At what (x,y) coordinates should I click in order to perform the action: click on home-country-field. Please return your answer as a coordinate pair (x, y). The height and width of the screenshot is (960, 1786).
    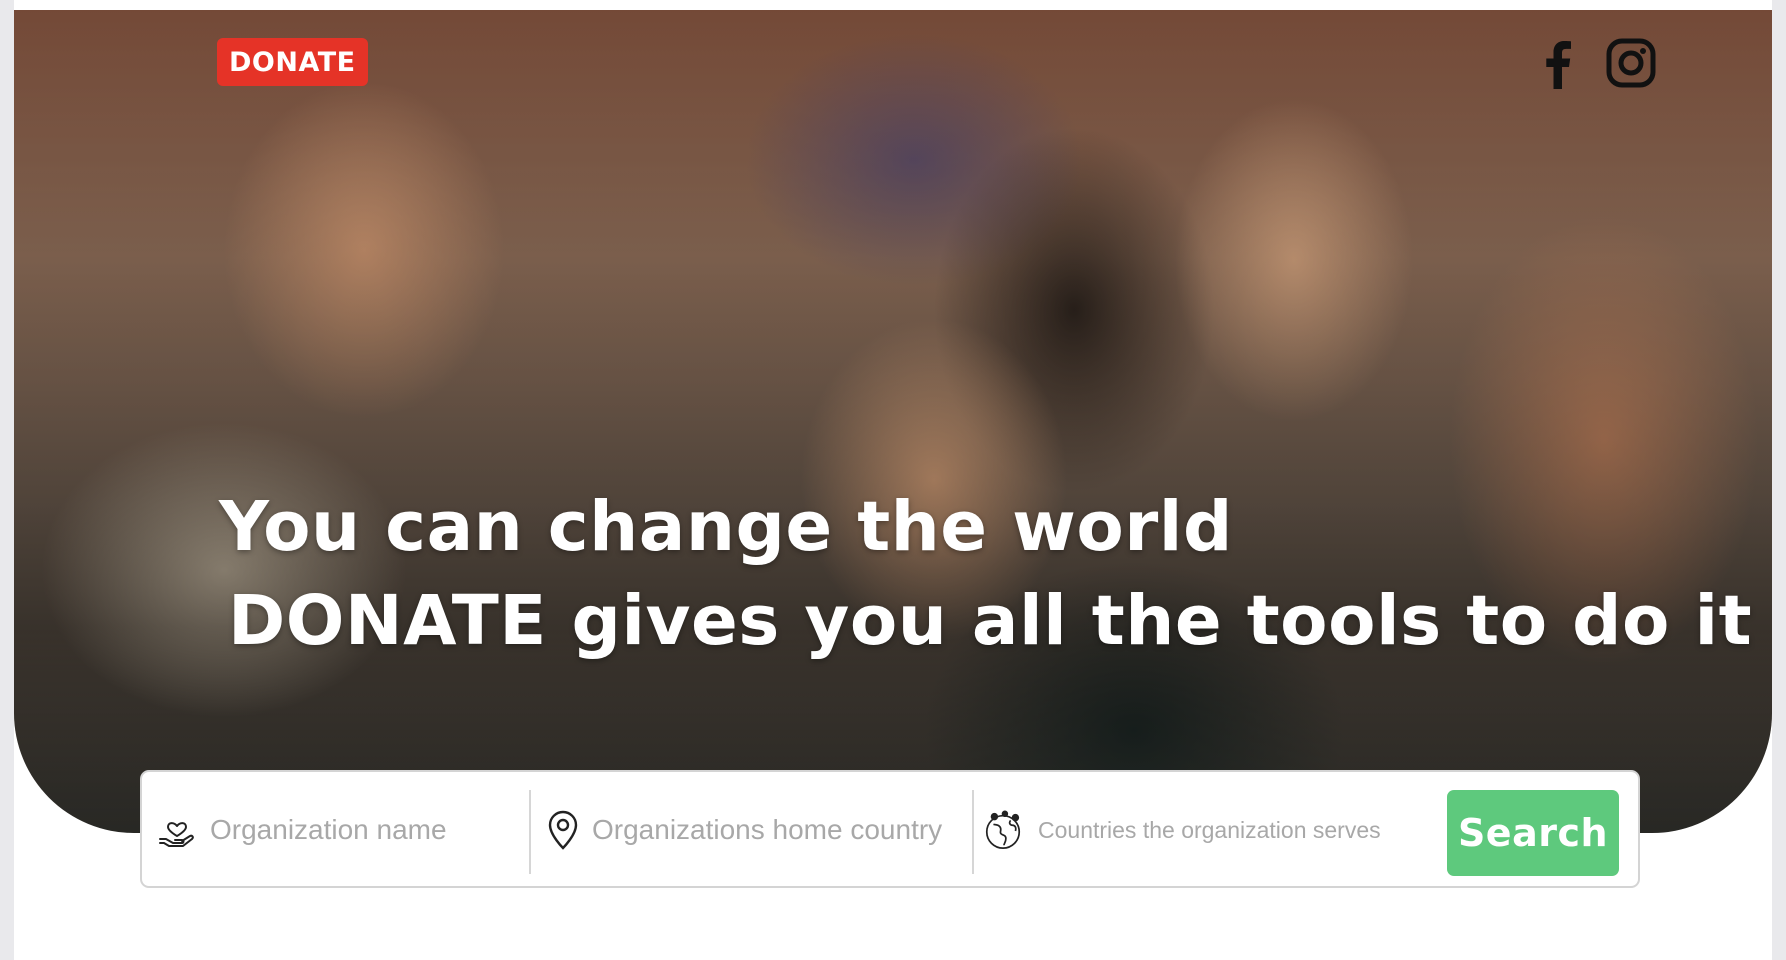
    Looking at the image, I should click on (762, 830).